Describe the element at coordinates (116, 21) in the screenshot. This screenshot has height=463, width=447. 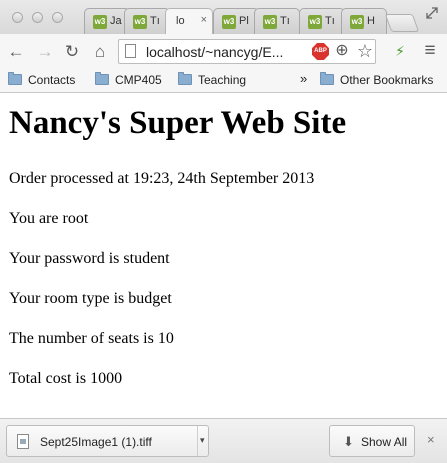
I see `tab-title: Ja` at that location.